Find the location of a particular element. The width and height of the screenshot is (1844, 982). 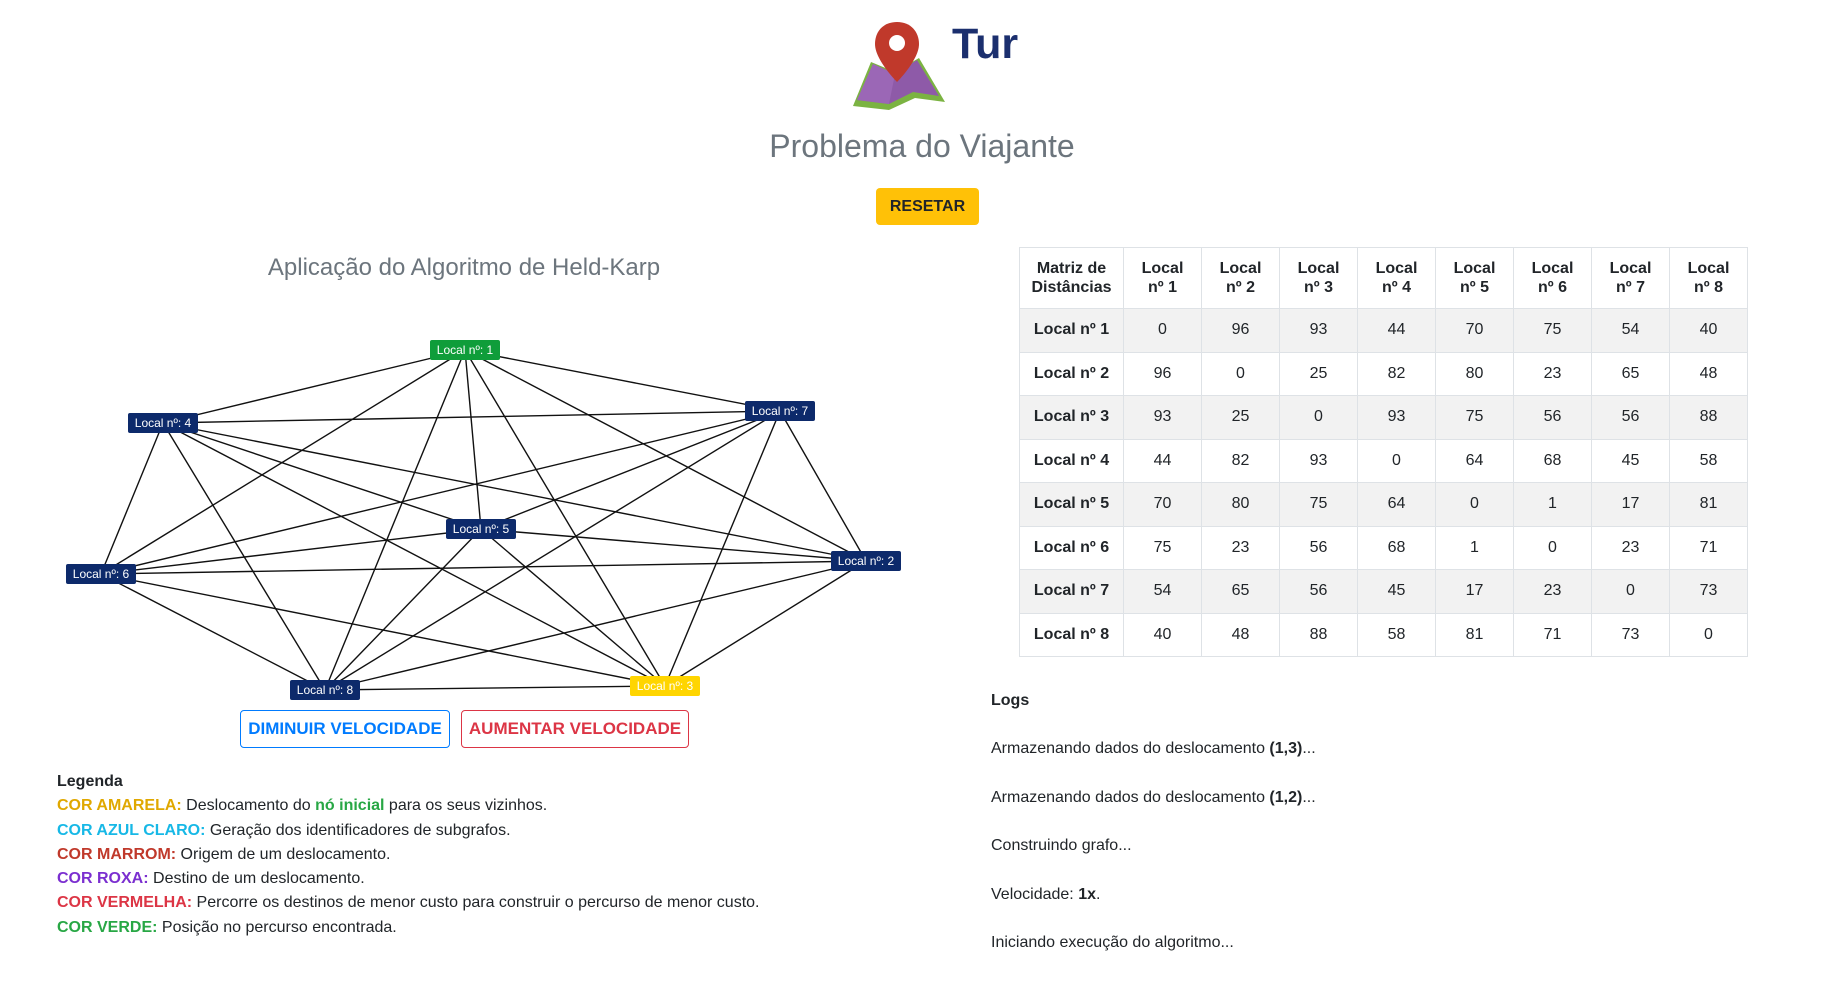

row-header: Local nº 6 is located at coordinates (1071, 547).